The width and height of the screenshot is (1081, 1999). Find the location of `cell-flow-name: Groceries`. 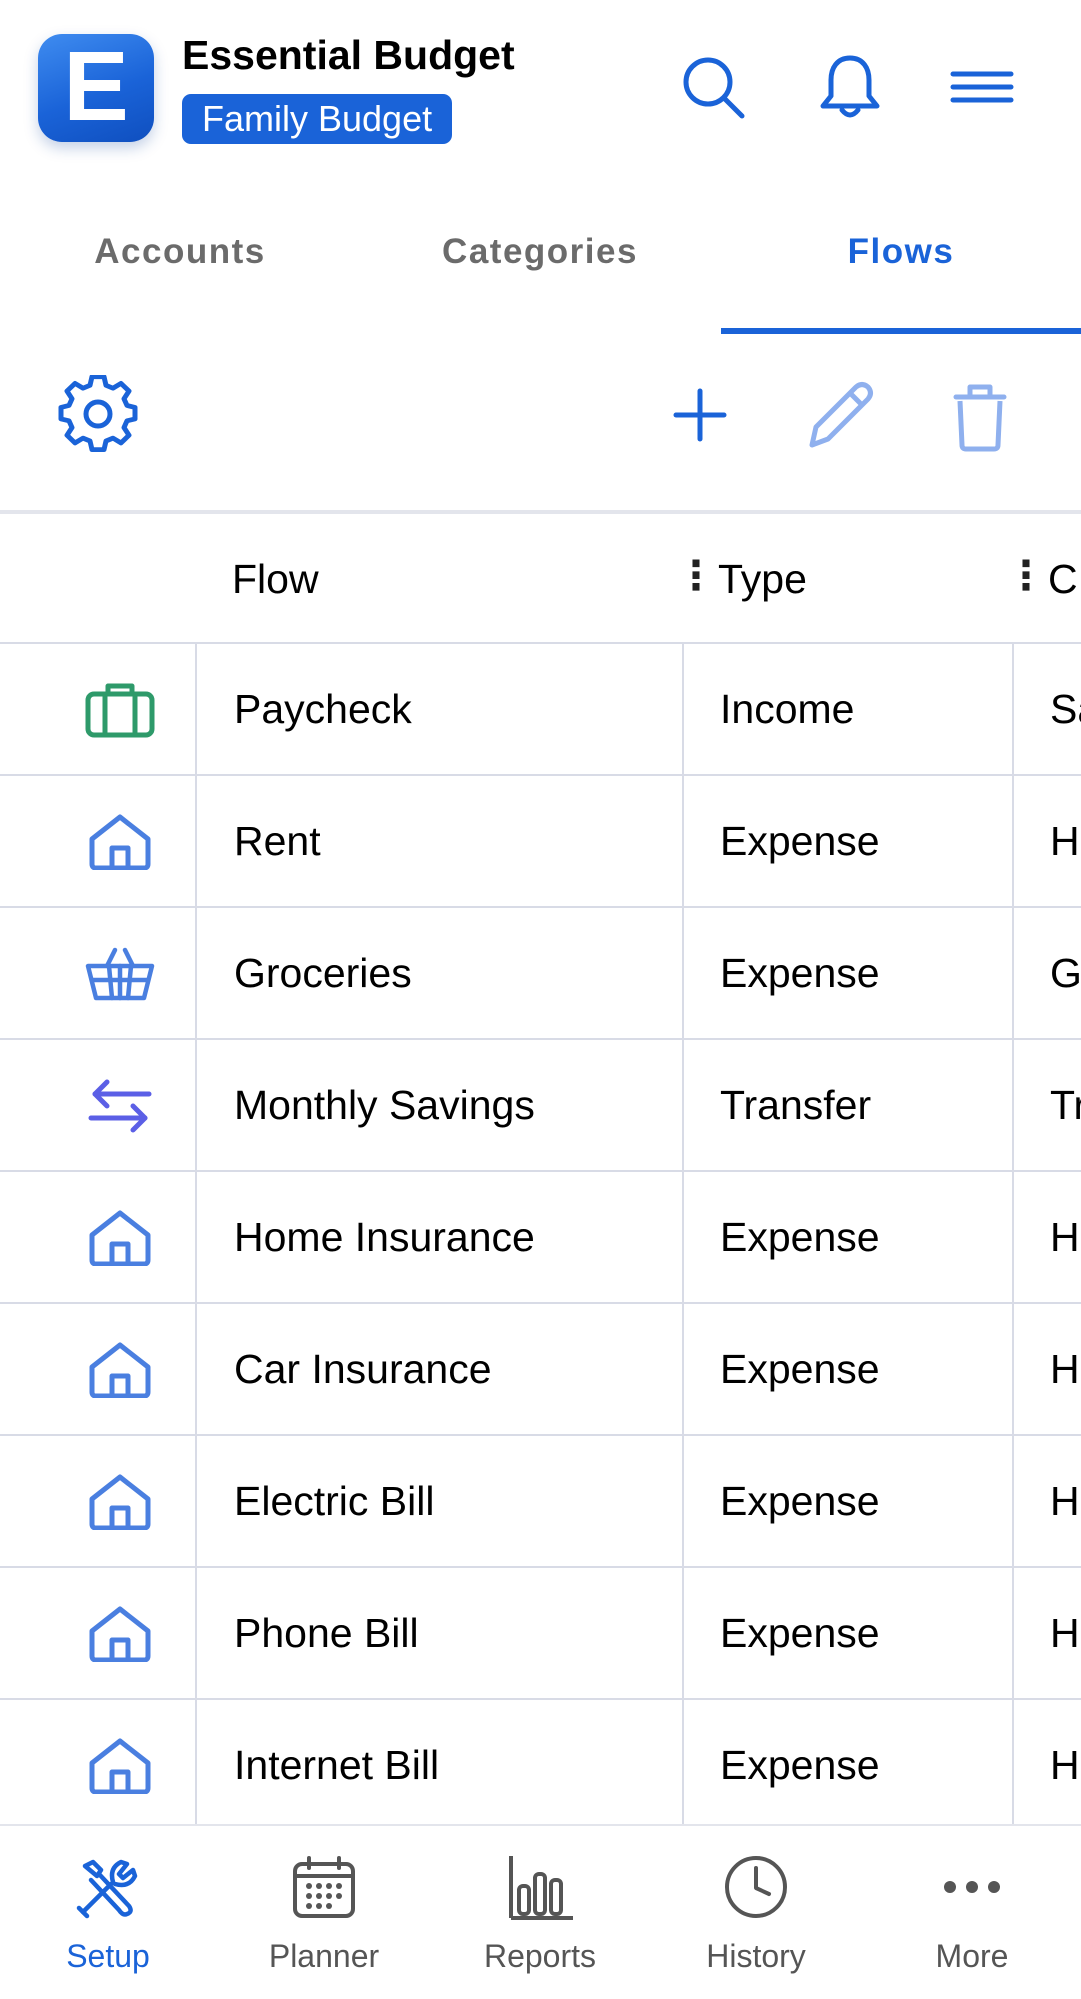

cell-flow-name: Groceries is located at coordinates (440, 973).